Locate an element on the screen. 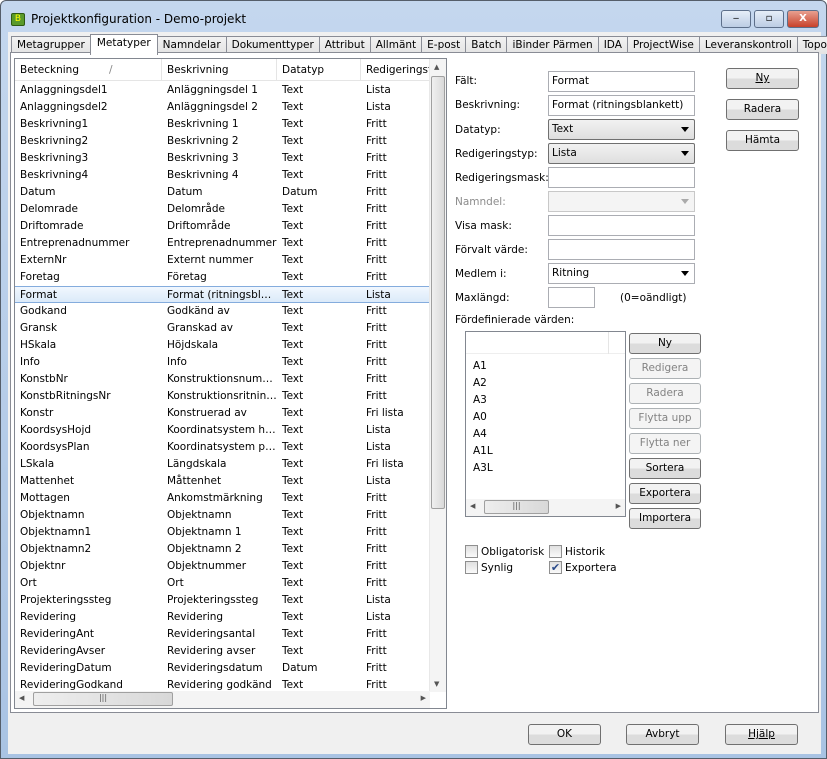 The height and width of the screenshot is (759, 827). table-row: Mattenhet Måttenhet Text Lista is located at coordinates (222, 481).